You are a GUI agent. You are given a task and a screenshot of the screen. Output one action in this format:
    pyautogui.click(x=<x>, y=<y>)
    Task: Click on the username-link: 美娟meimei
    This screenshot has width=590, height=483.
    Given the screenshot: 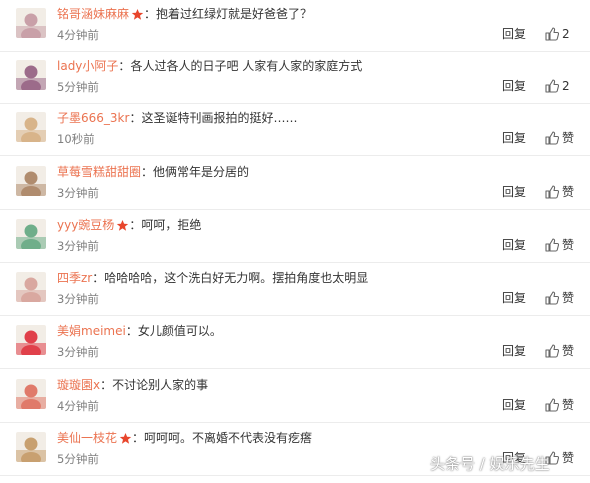 What is the action you would take?
    pyautogui.click(x=91, y=331)
    